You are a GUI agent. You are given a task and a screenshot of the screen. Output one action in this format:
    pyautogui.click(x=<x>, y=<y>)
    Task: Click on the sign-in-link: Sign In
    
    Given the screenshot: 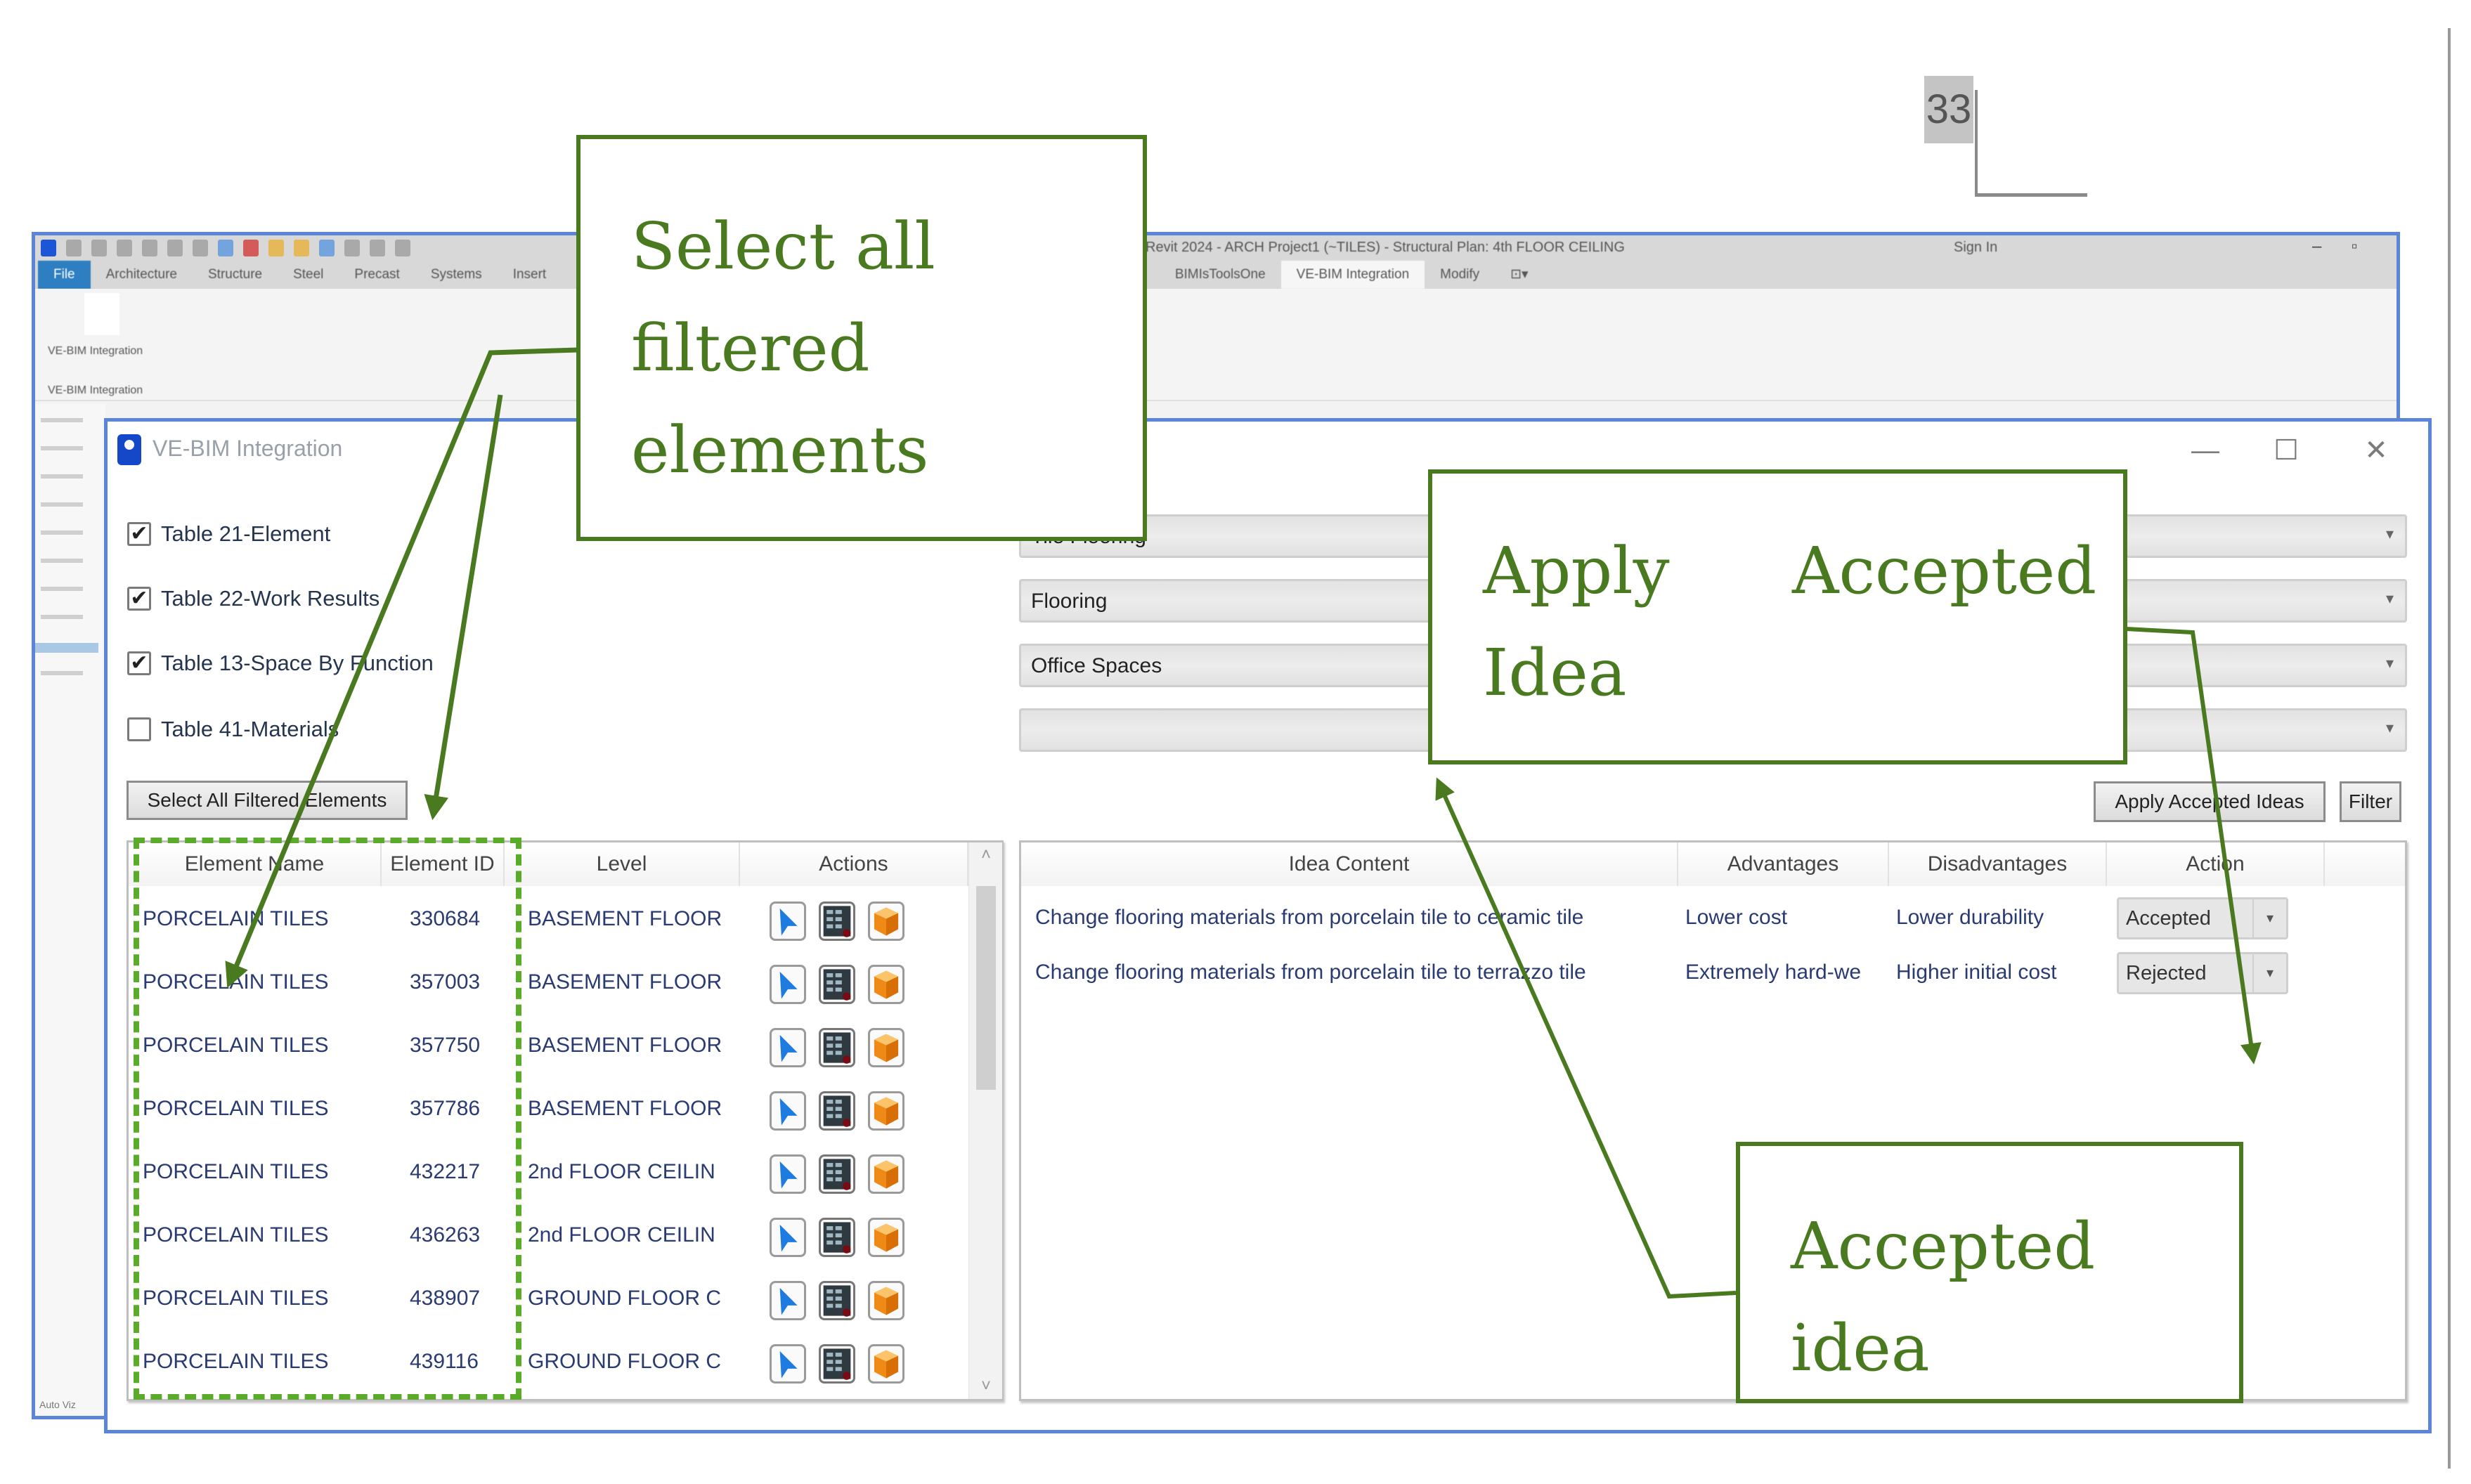 What is the action you would take?
    pyautogui.click(x=1975, y=248)
    